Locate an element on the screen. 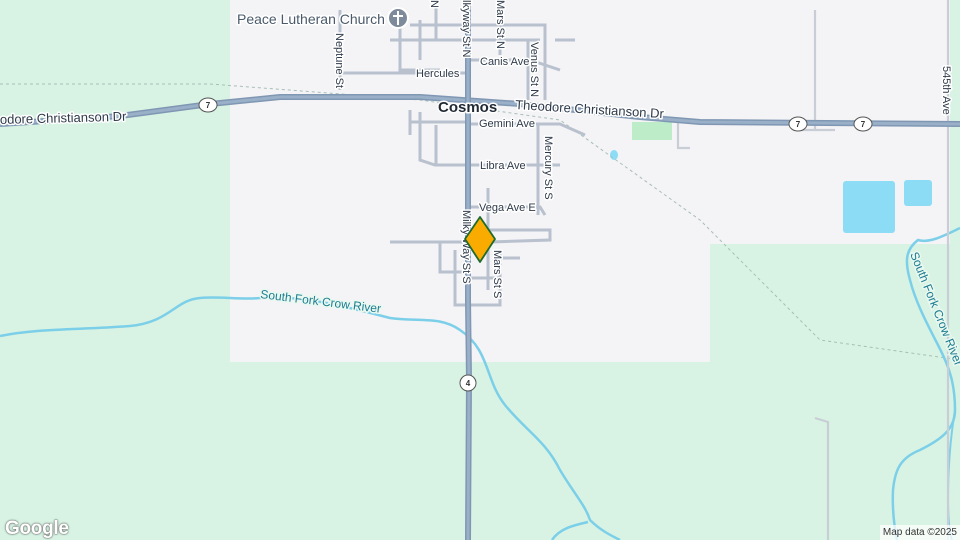 The image size is (960, 540). route-shield-south: 4 is located at coordinates (468, 383).